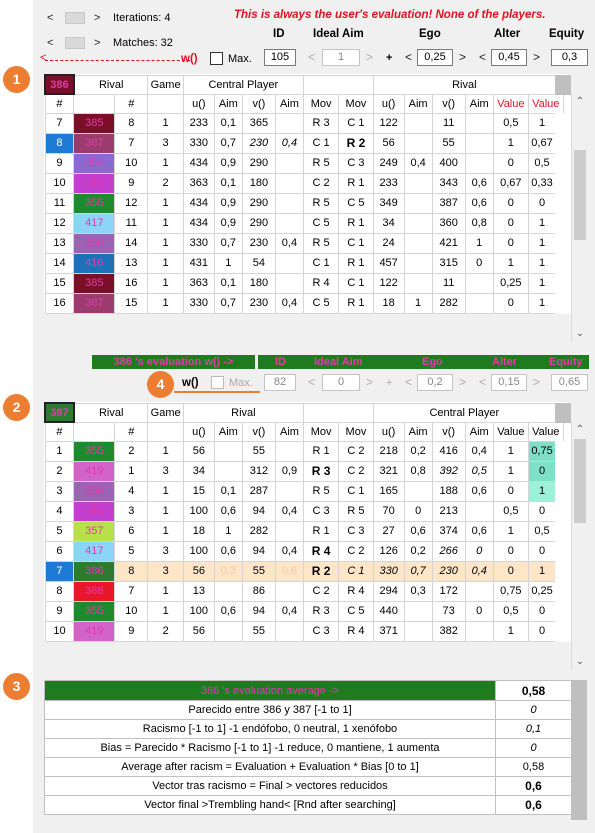 This screenshot has height=833, width=595. What do you see at coordinates (579, 546) in the screenshot?
I see `rivals-table-387-scrollbar: ⌃ ⌄` at bounding box center [579, 546].